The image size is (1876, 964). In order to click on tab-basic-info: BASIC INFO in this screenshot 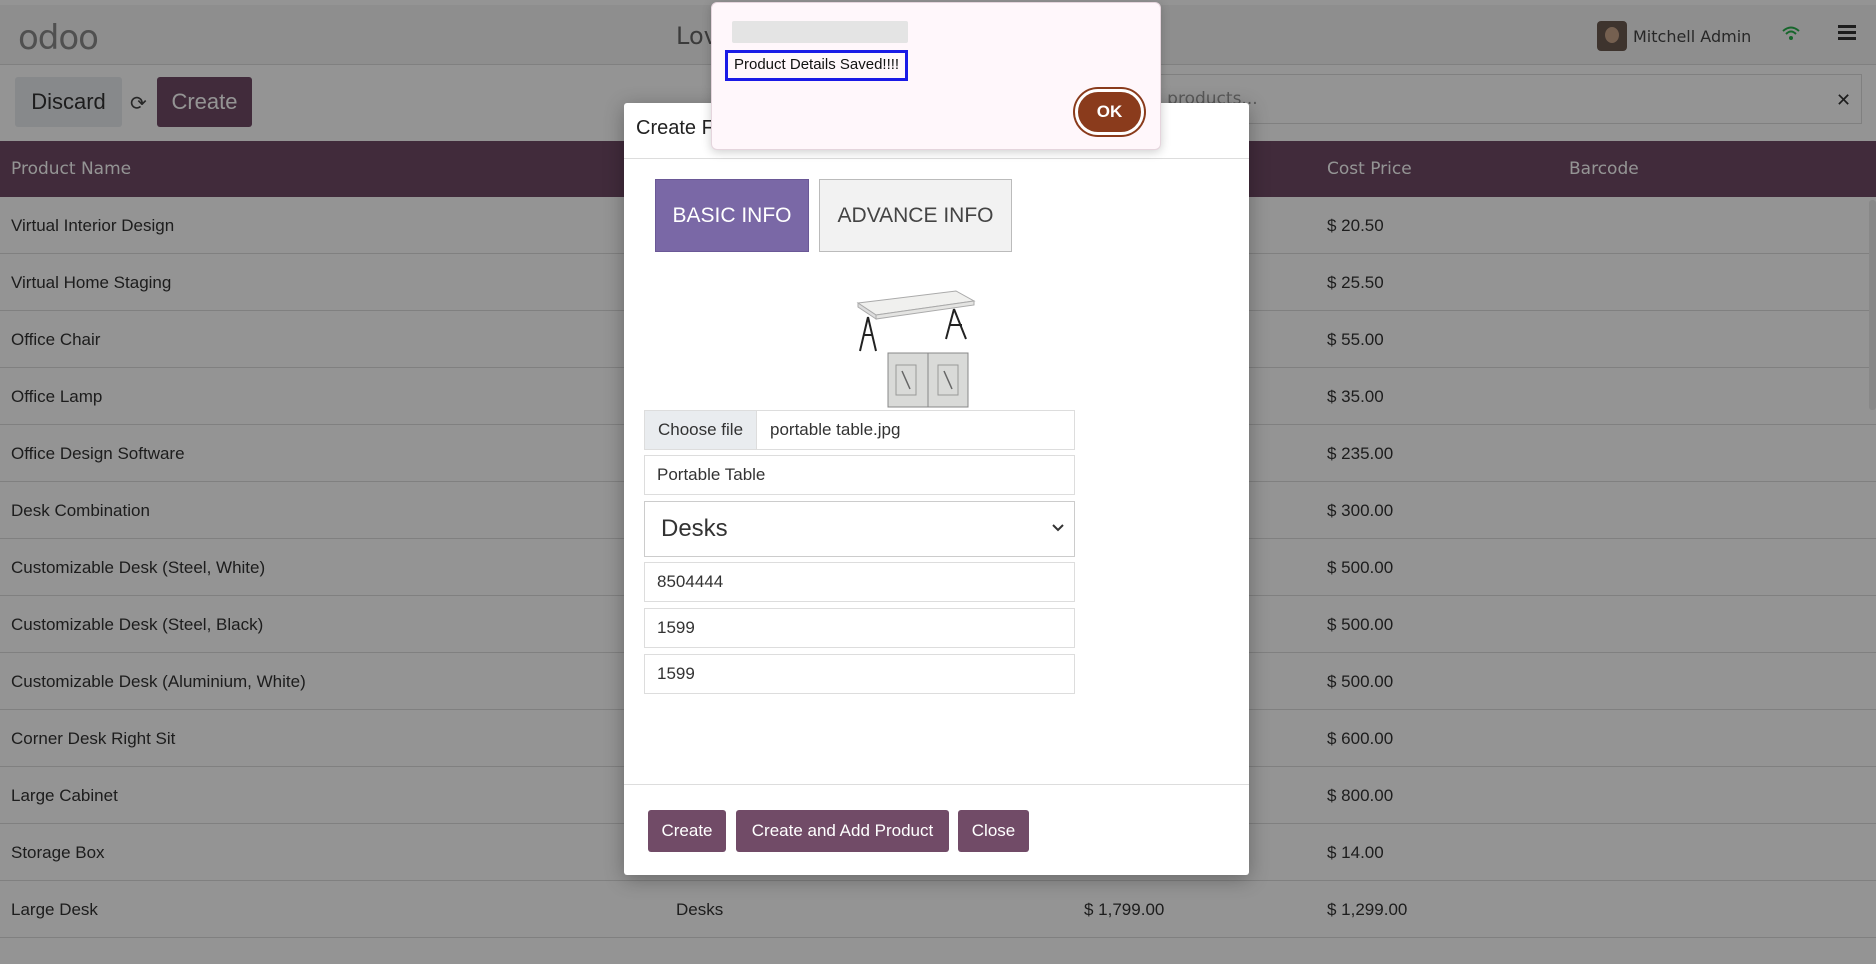, I will do `click(732, 215)`.